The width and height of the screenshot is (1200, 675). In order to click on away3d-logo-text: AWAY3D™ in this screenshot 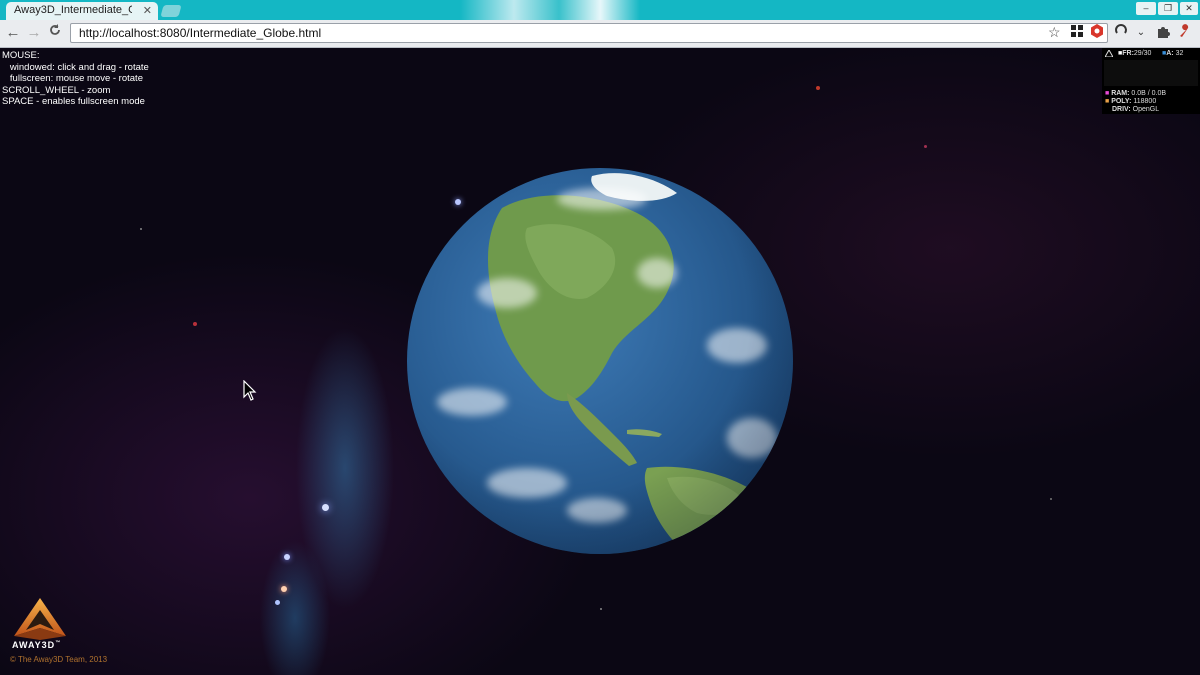, I will do `click(36, 645)`.